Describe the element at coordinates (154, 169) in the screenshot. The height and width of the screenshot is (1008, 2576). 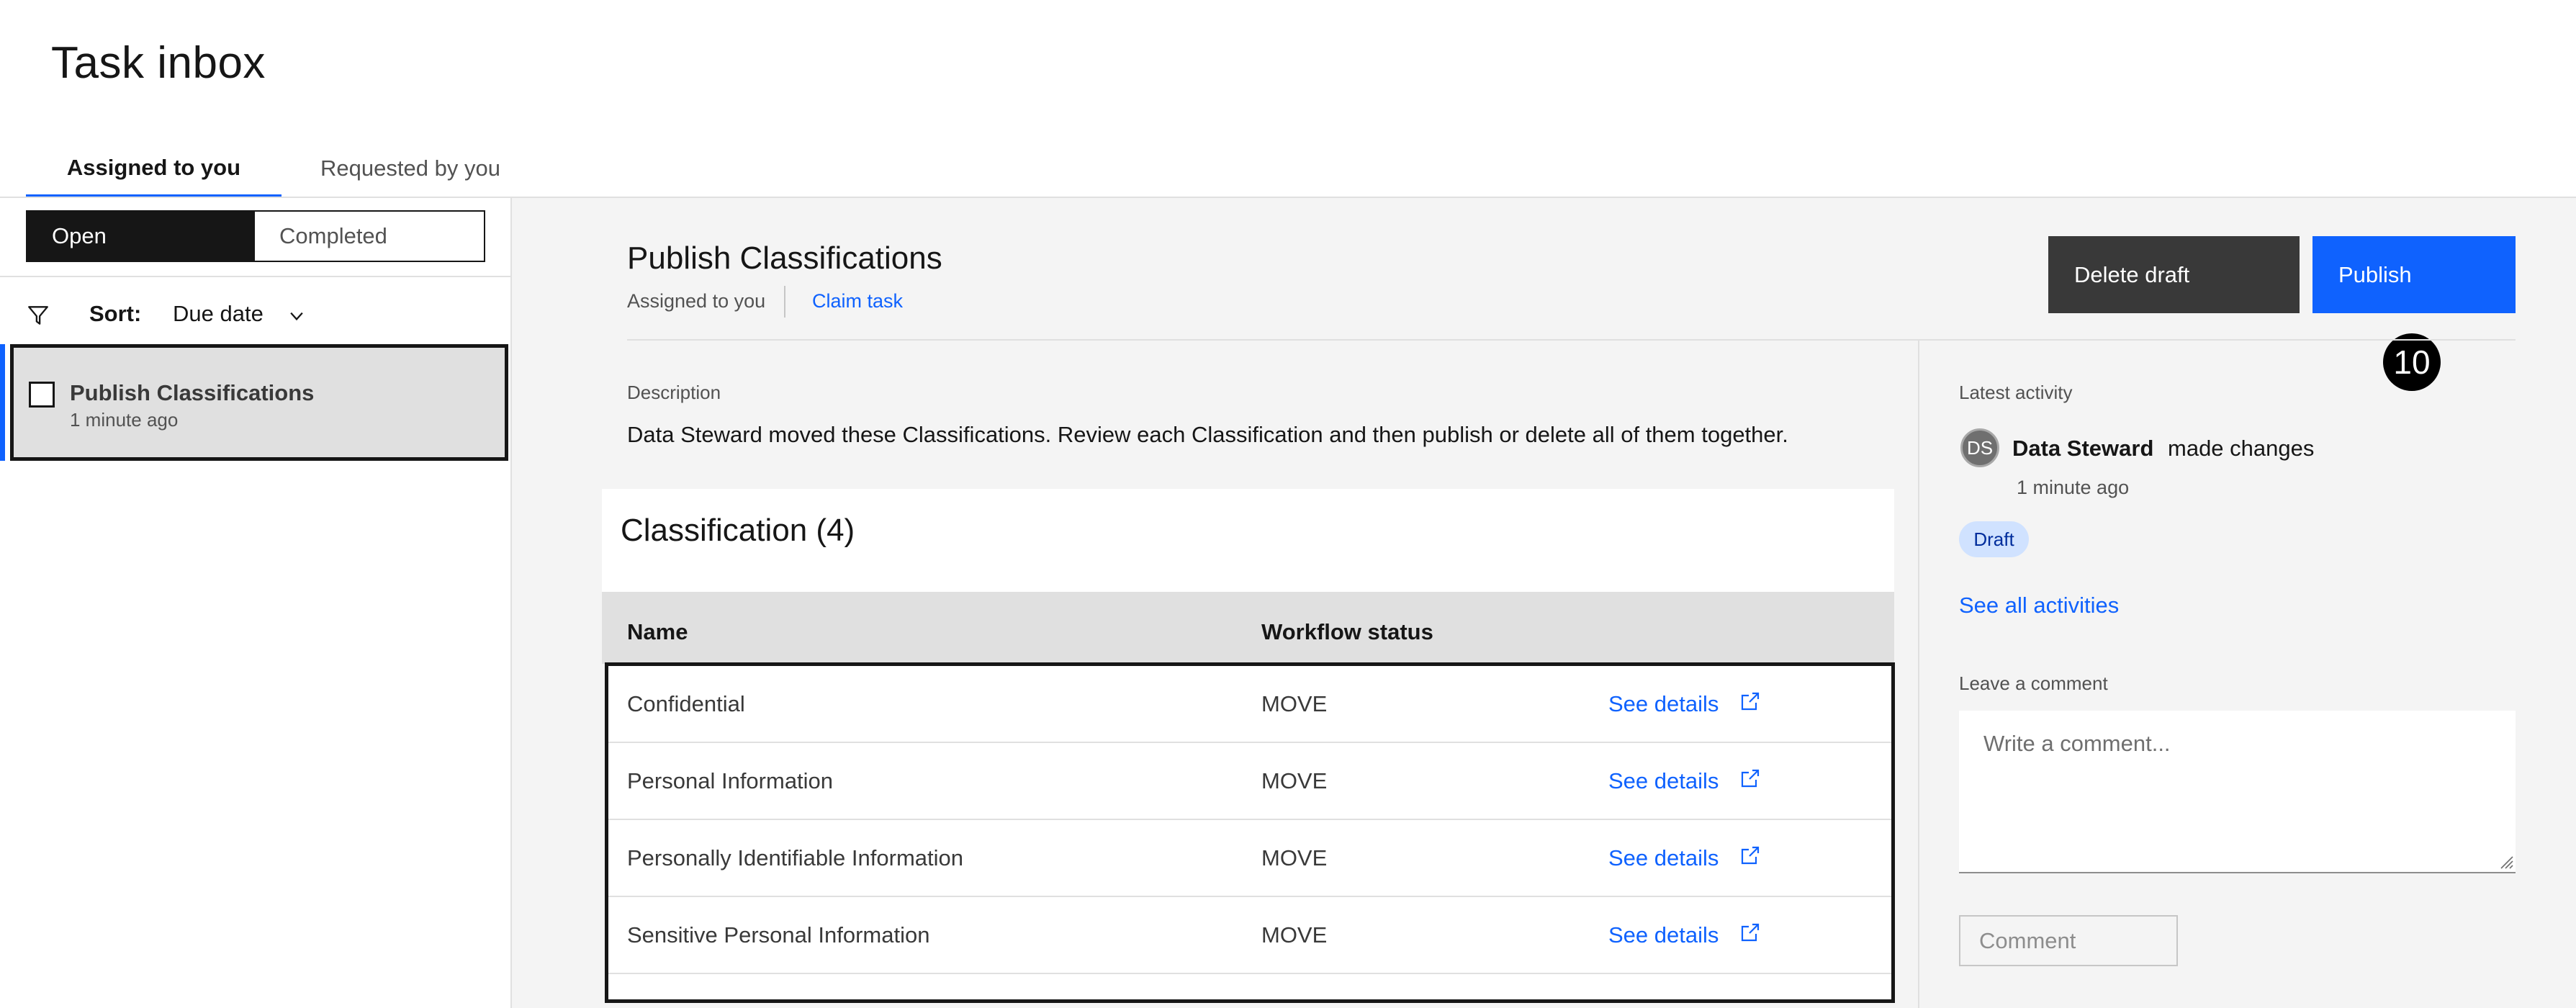
I see `tab-assigned-to-you: Assigned to you` at that location.